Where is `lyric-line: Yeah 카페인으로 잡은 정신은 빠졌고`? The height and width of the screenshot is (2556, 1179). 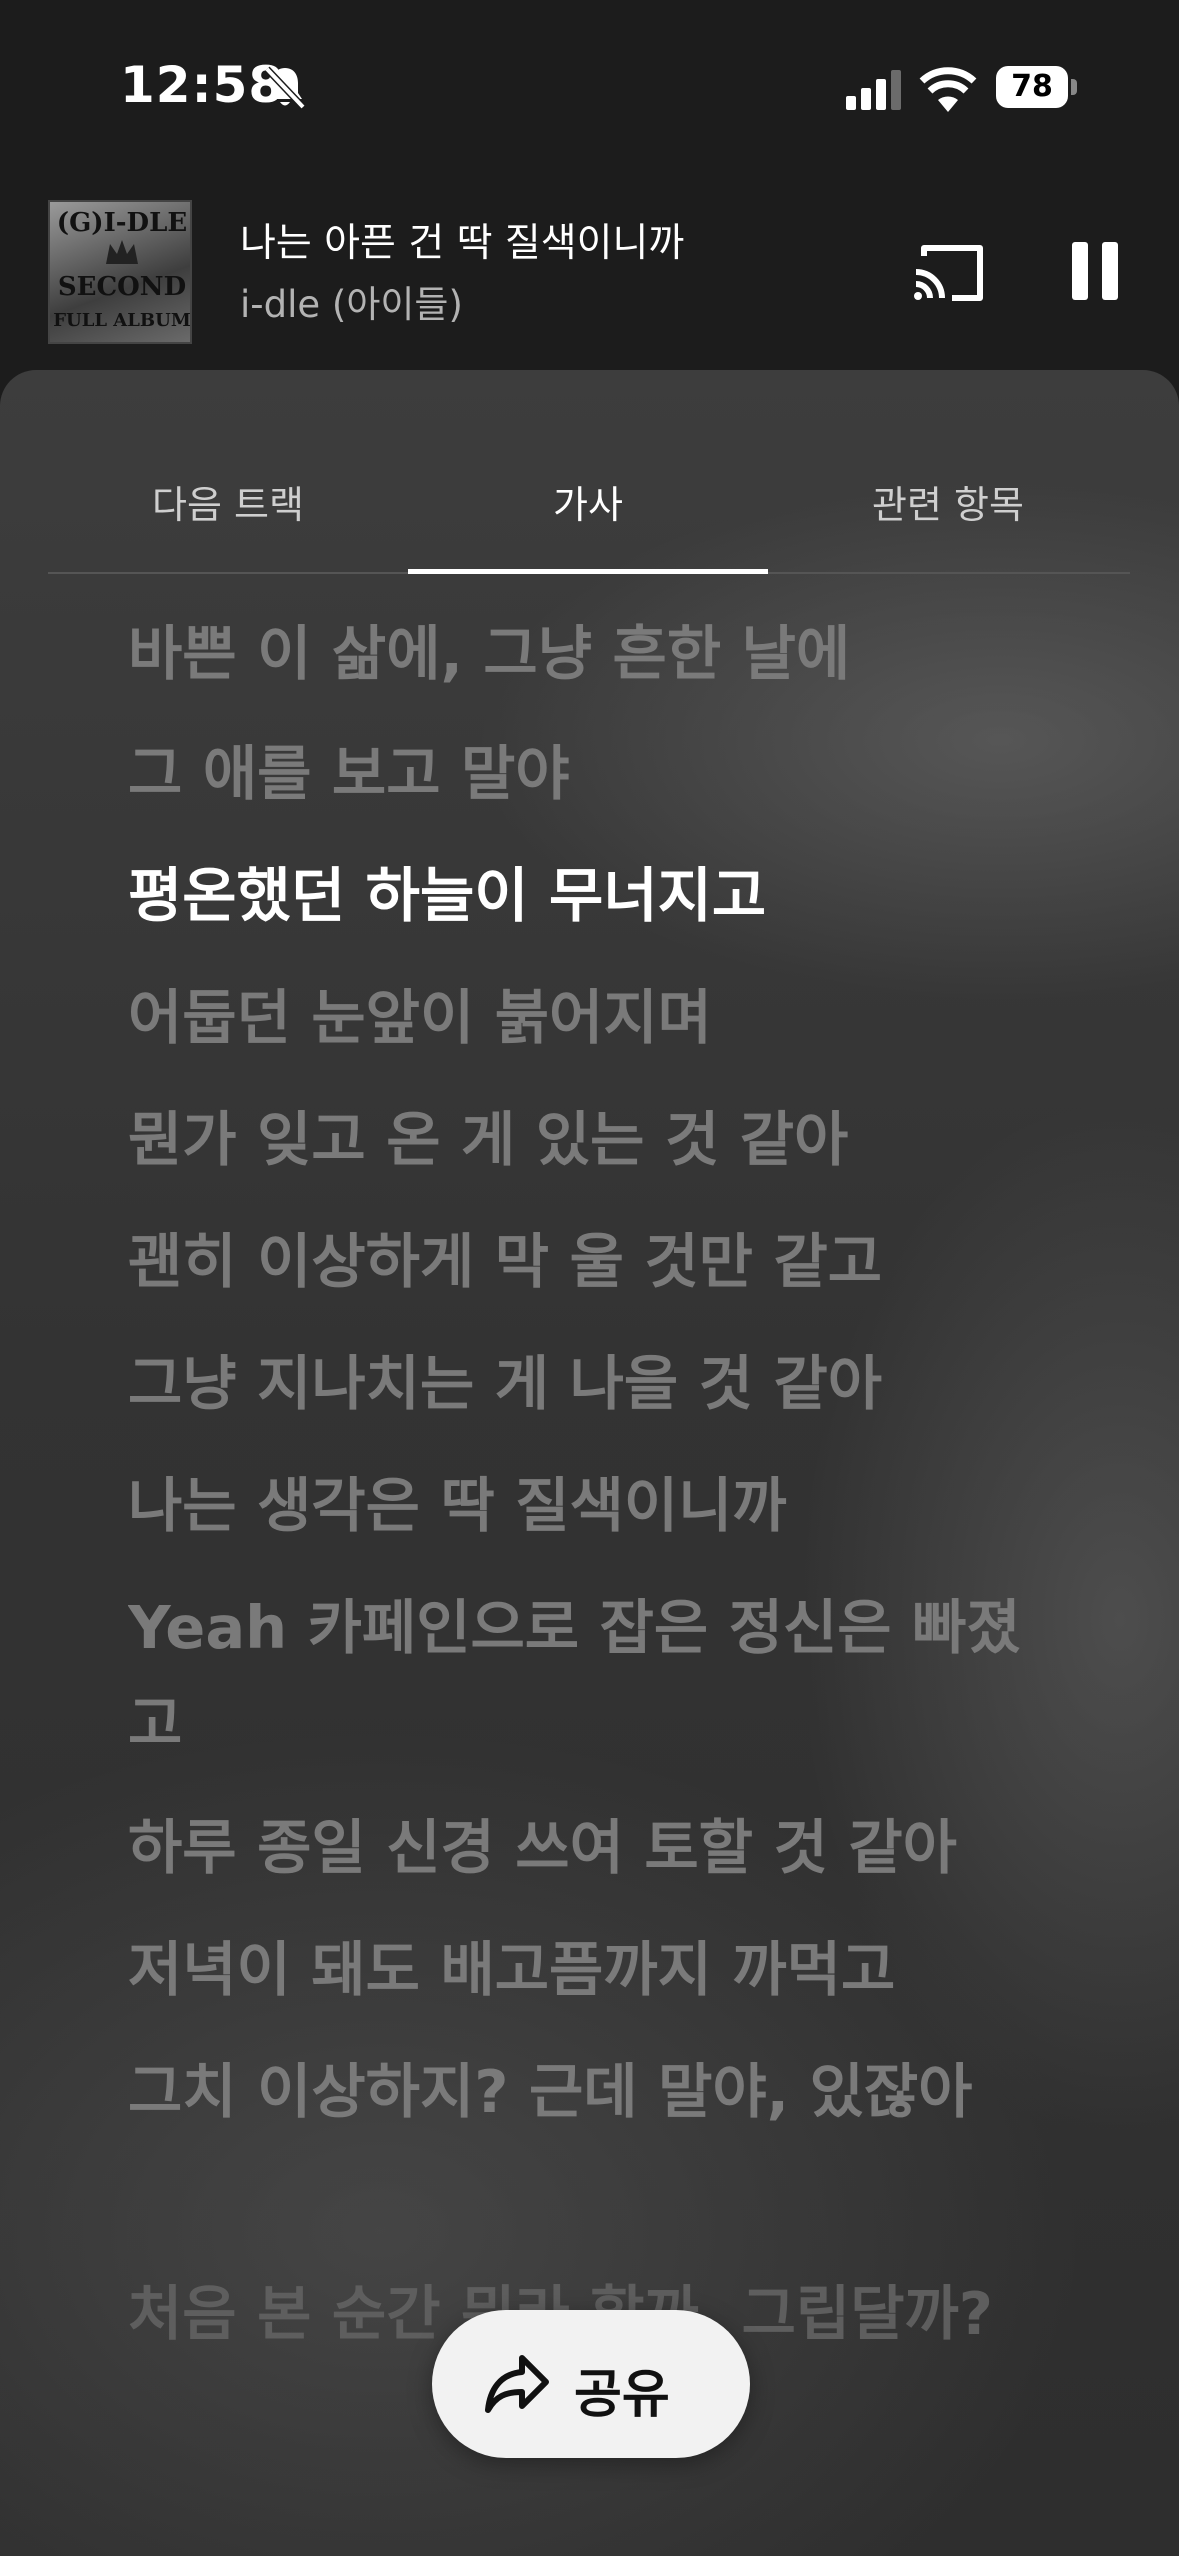
lyric-line: Yeah 카페인으로 잡은 정신은 빠졌고 is located at coordinates (593, 1676).